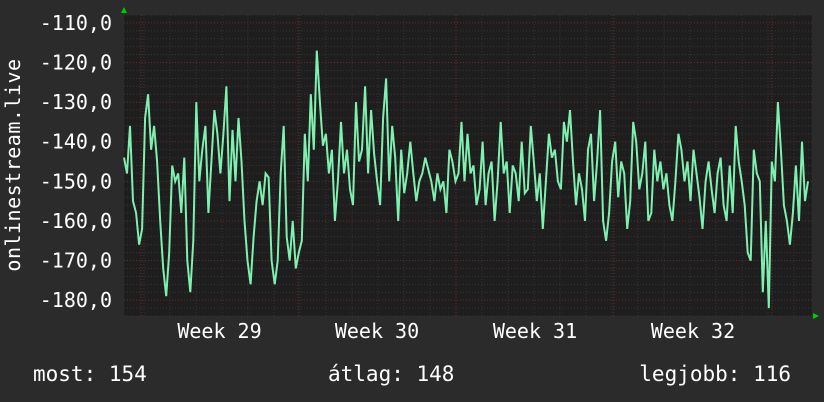  Describe the element at coordinates (90, 374) in the screenshot. I see `current-value-label: most: 154` at that location.